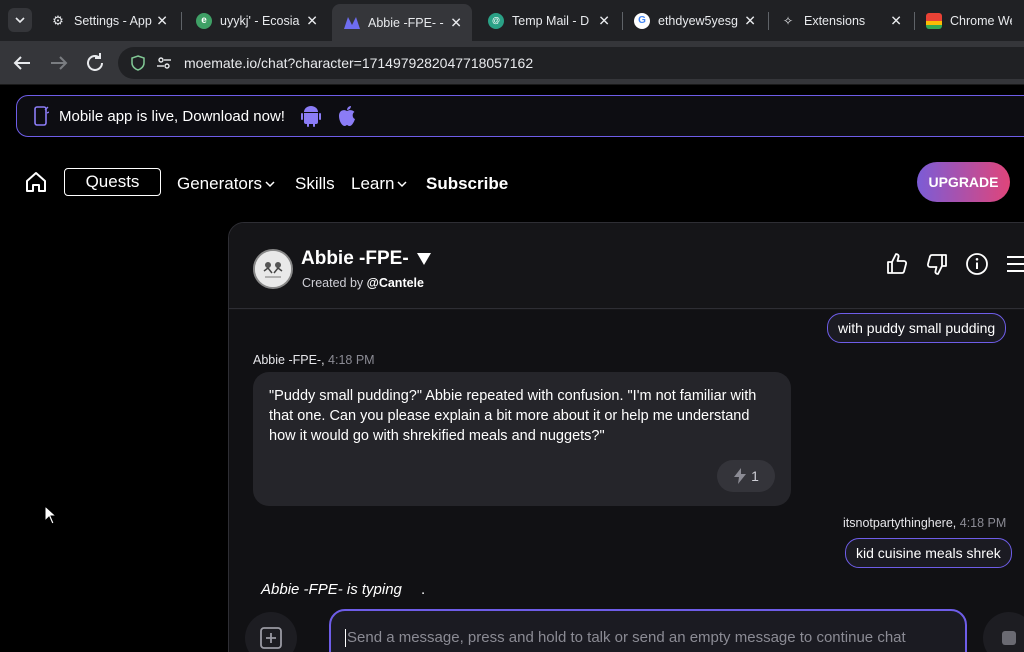 This screenshot has width=1024, height=652. I want to click on mouse-cursor-icon, so click(51, 515).